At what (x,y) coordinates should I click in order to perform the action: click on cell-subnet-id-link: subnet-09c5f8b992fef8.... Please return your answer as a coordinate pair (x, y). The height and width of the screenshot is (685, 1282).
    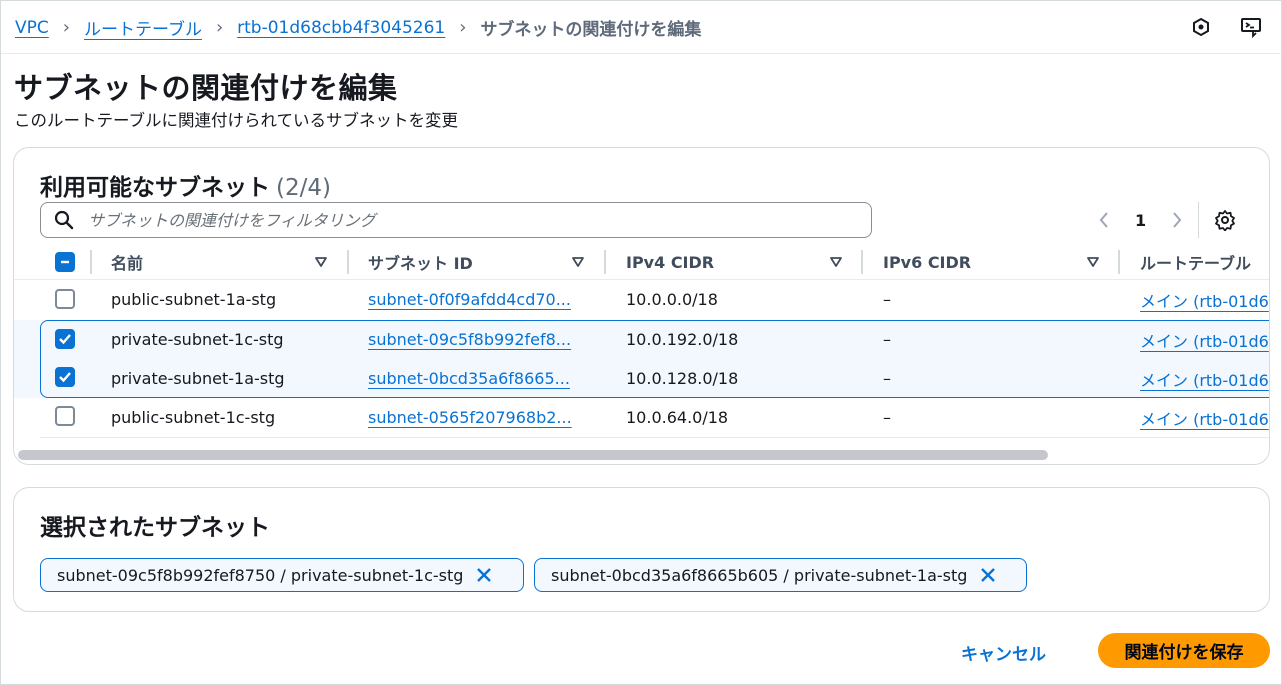
    Looking at the image, I should click on (477, 339).